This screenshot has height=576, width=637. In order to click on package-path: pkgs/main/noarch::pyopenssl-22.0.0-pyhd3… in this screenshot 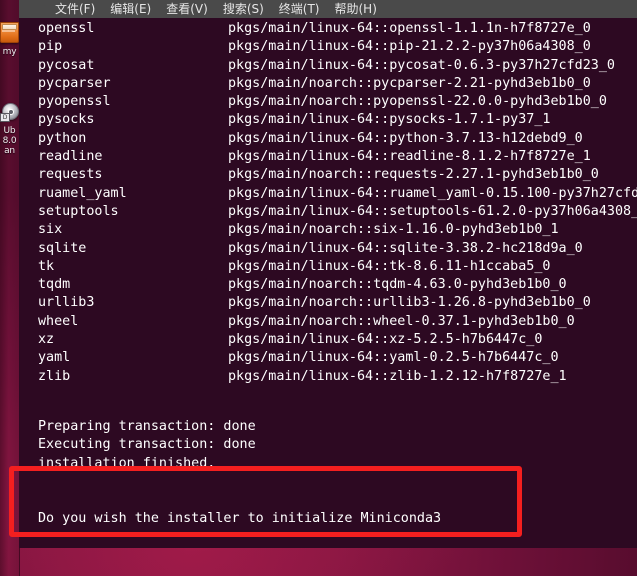, I will do `click(417, 102)`.